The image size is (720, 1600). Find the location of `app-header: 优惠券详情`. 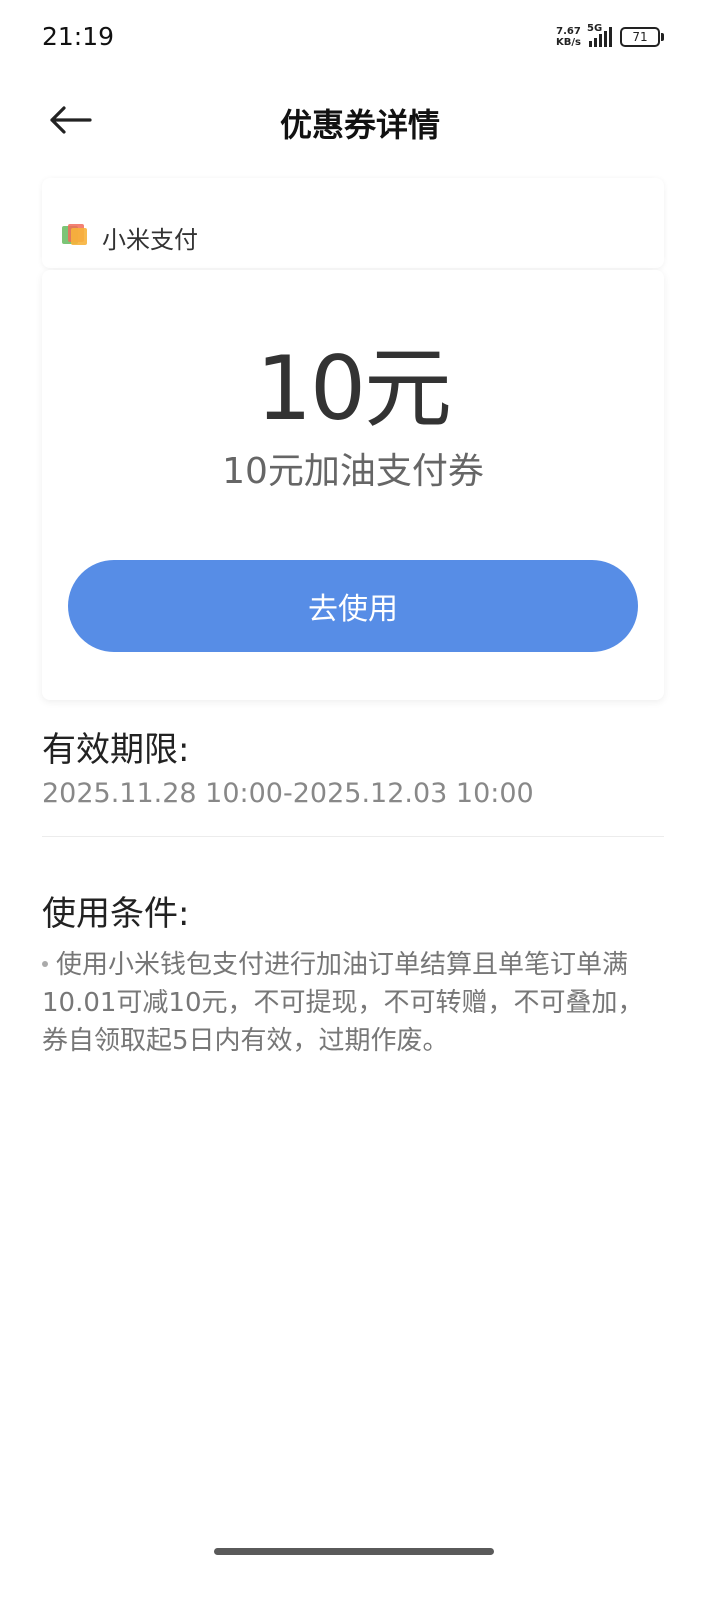

app-header: 优惠券详情 is located at coordinates (360, 120).